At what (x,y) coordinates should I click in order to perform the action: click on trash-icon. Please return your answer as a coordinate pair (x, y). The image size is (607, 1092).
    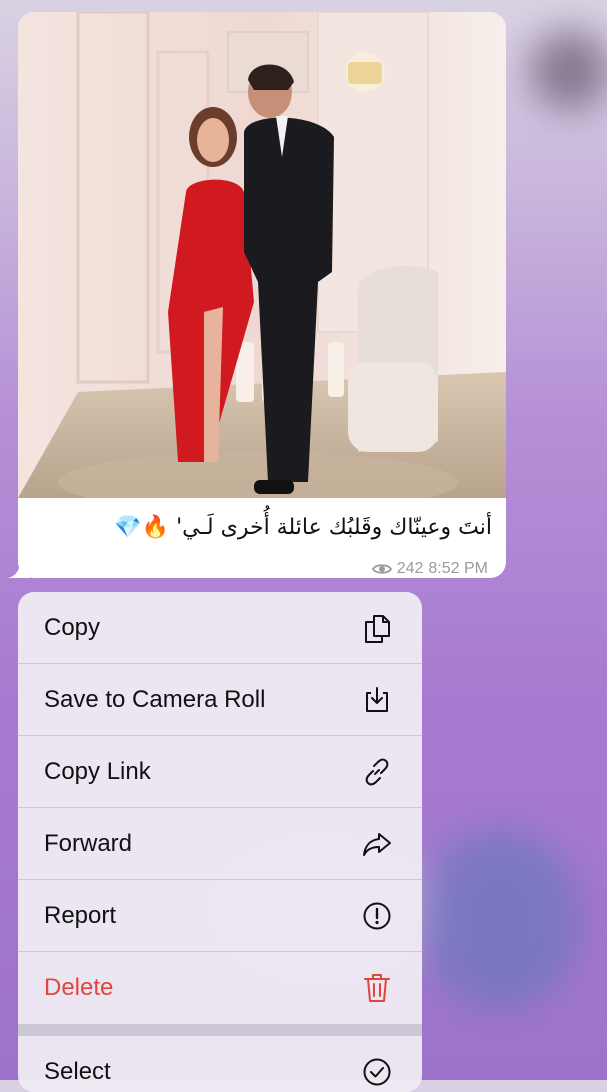
    Looking at the image, I should click on (377, 988).